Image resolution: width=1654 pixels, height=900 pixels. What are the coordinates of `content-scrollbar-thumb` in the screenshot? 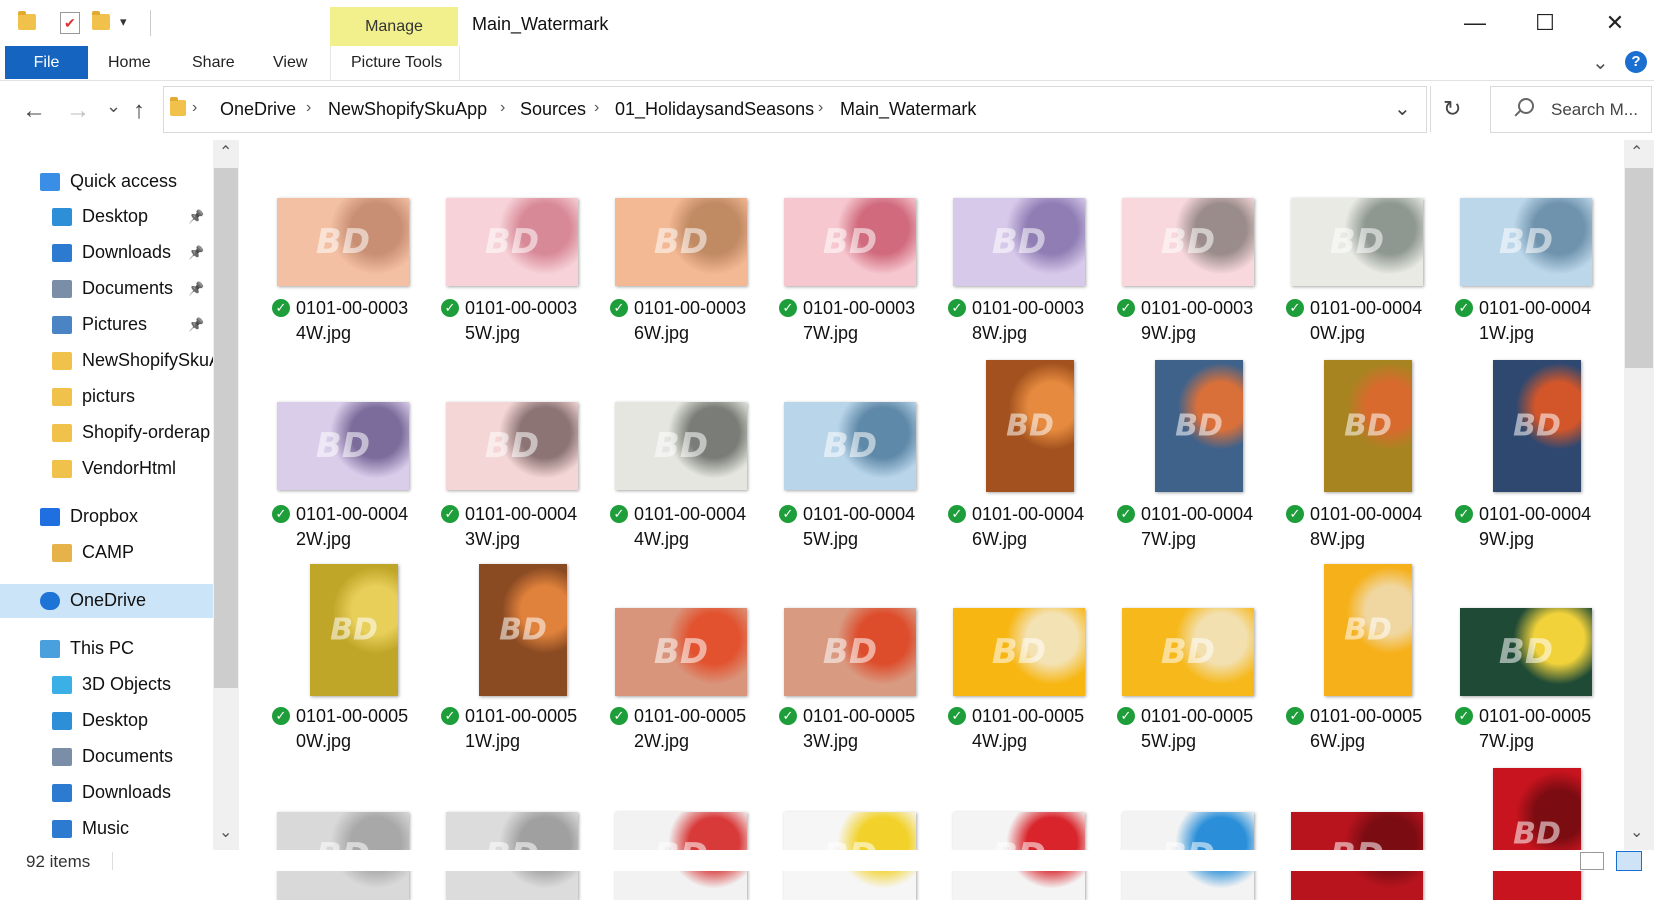 It's located at (1639, 268).